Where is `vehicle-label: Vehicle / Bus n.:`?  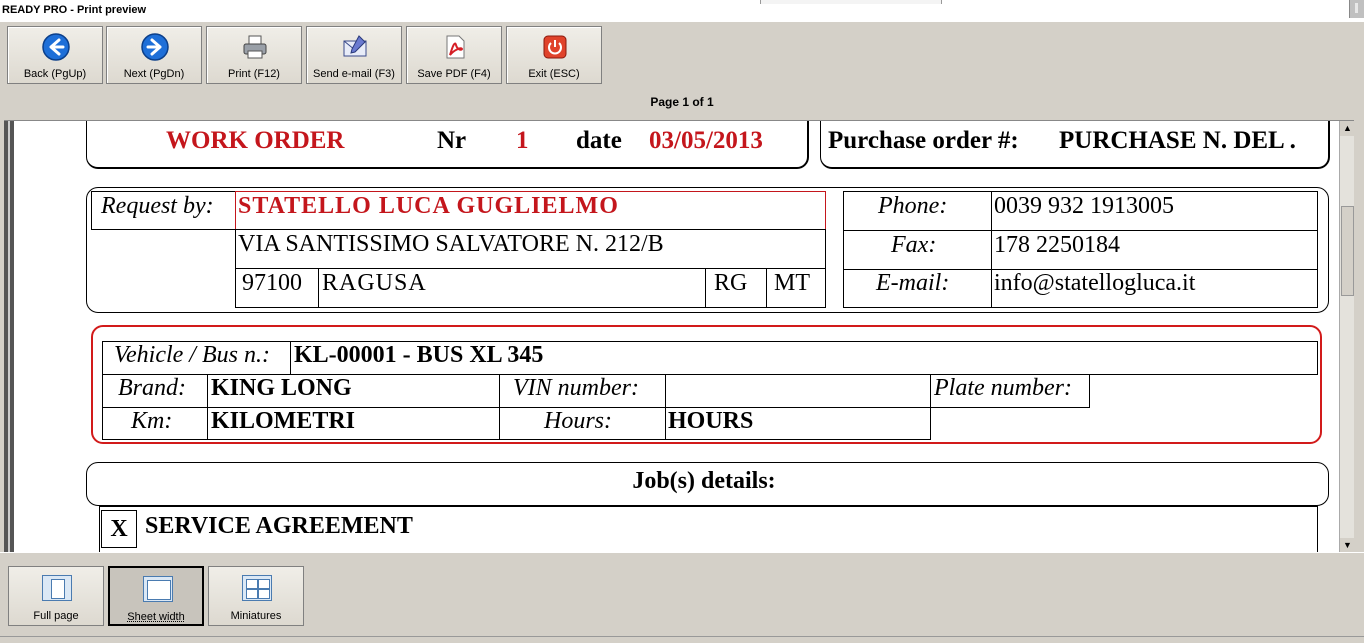 vehicle-label: Vehicle / Bus n.: is located at coordinates (192, 355).